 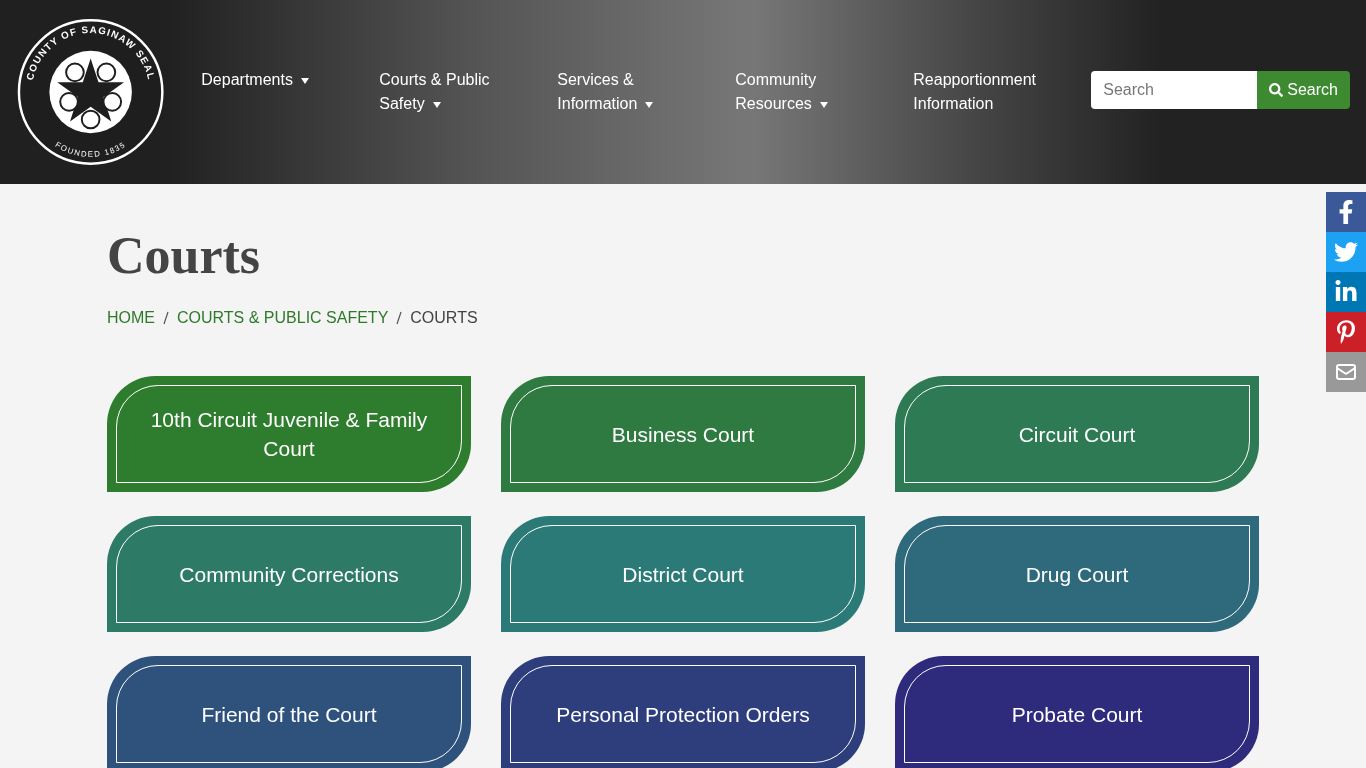 I want to click on court-tile: Personal Protection Orders, so click(x=683, y=712).